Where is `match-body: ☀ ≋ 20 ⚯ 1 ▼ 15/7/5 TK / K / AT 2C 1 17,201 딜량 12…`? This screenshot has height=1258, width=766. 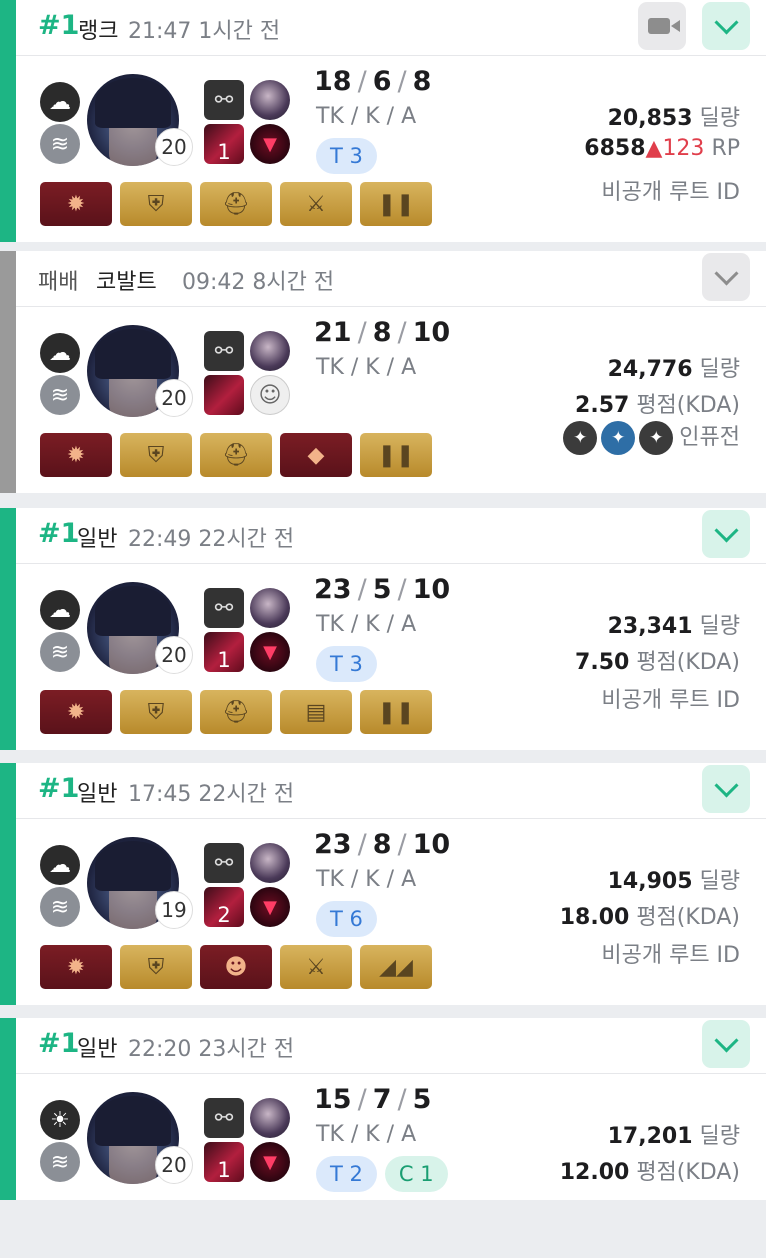 match-body: ☀ ≋ 20 ⚯ 1 ▼ 15/7/5 TK / K / AT 2C 1 17,201 딜량 12… is located at coordinates (391, 1166).